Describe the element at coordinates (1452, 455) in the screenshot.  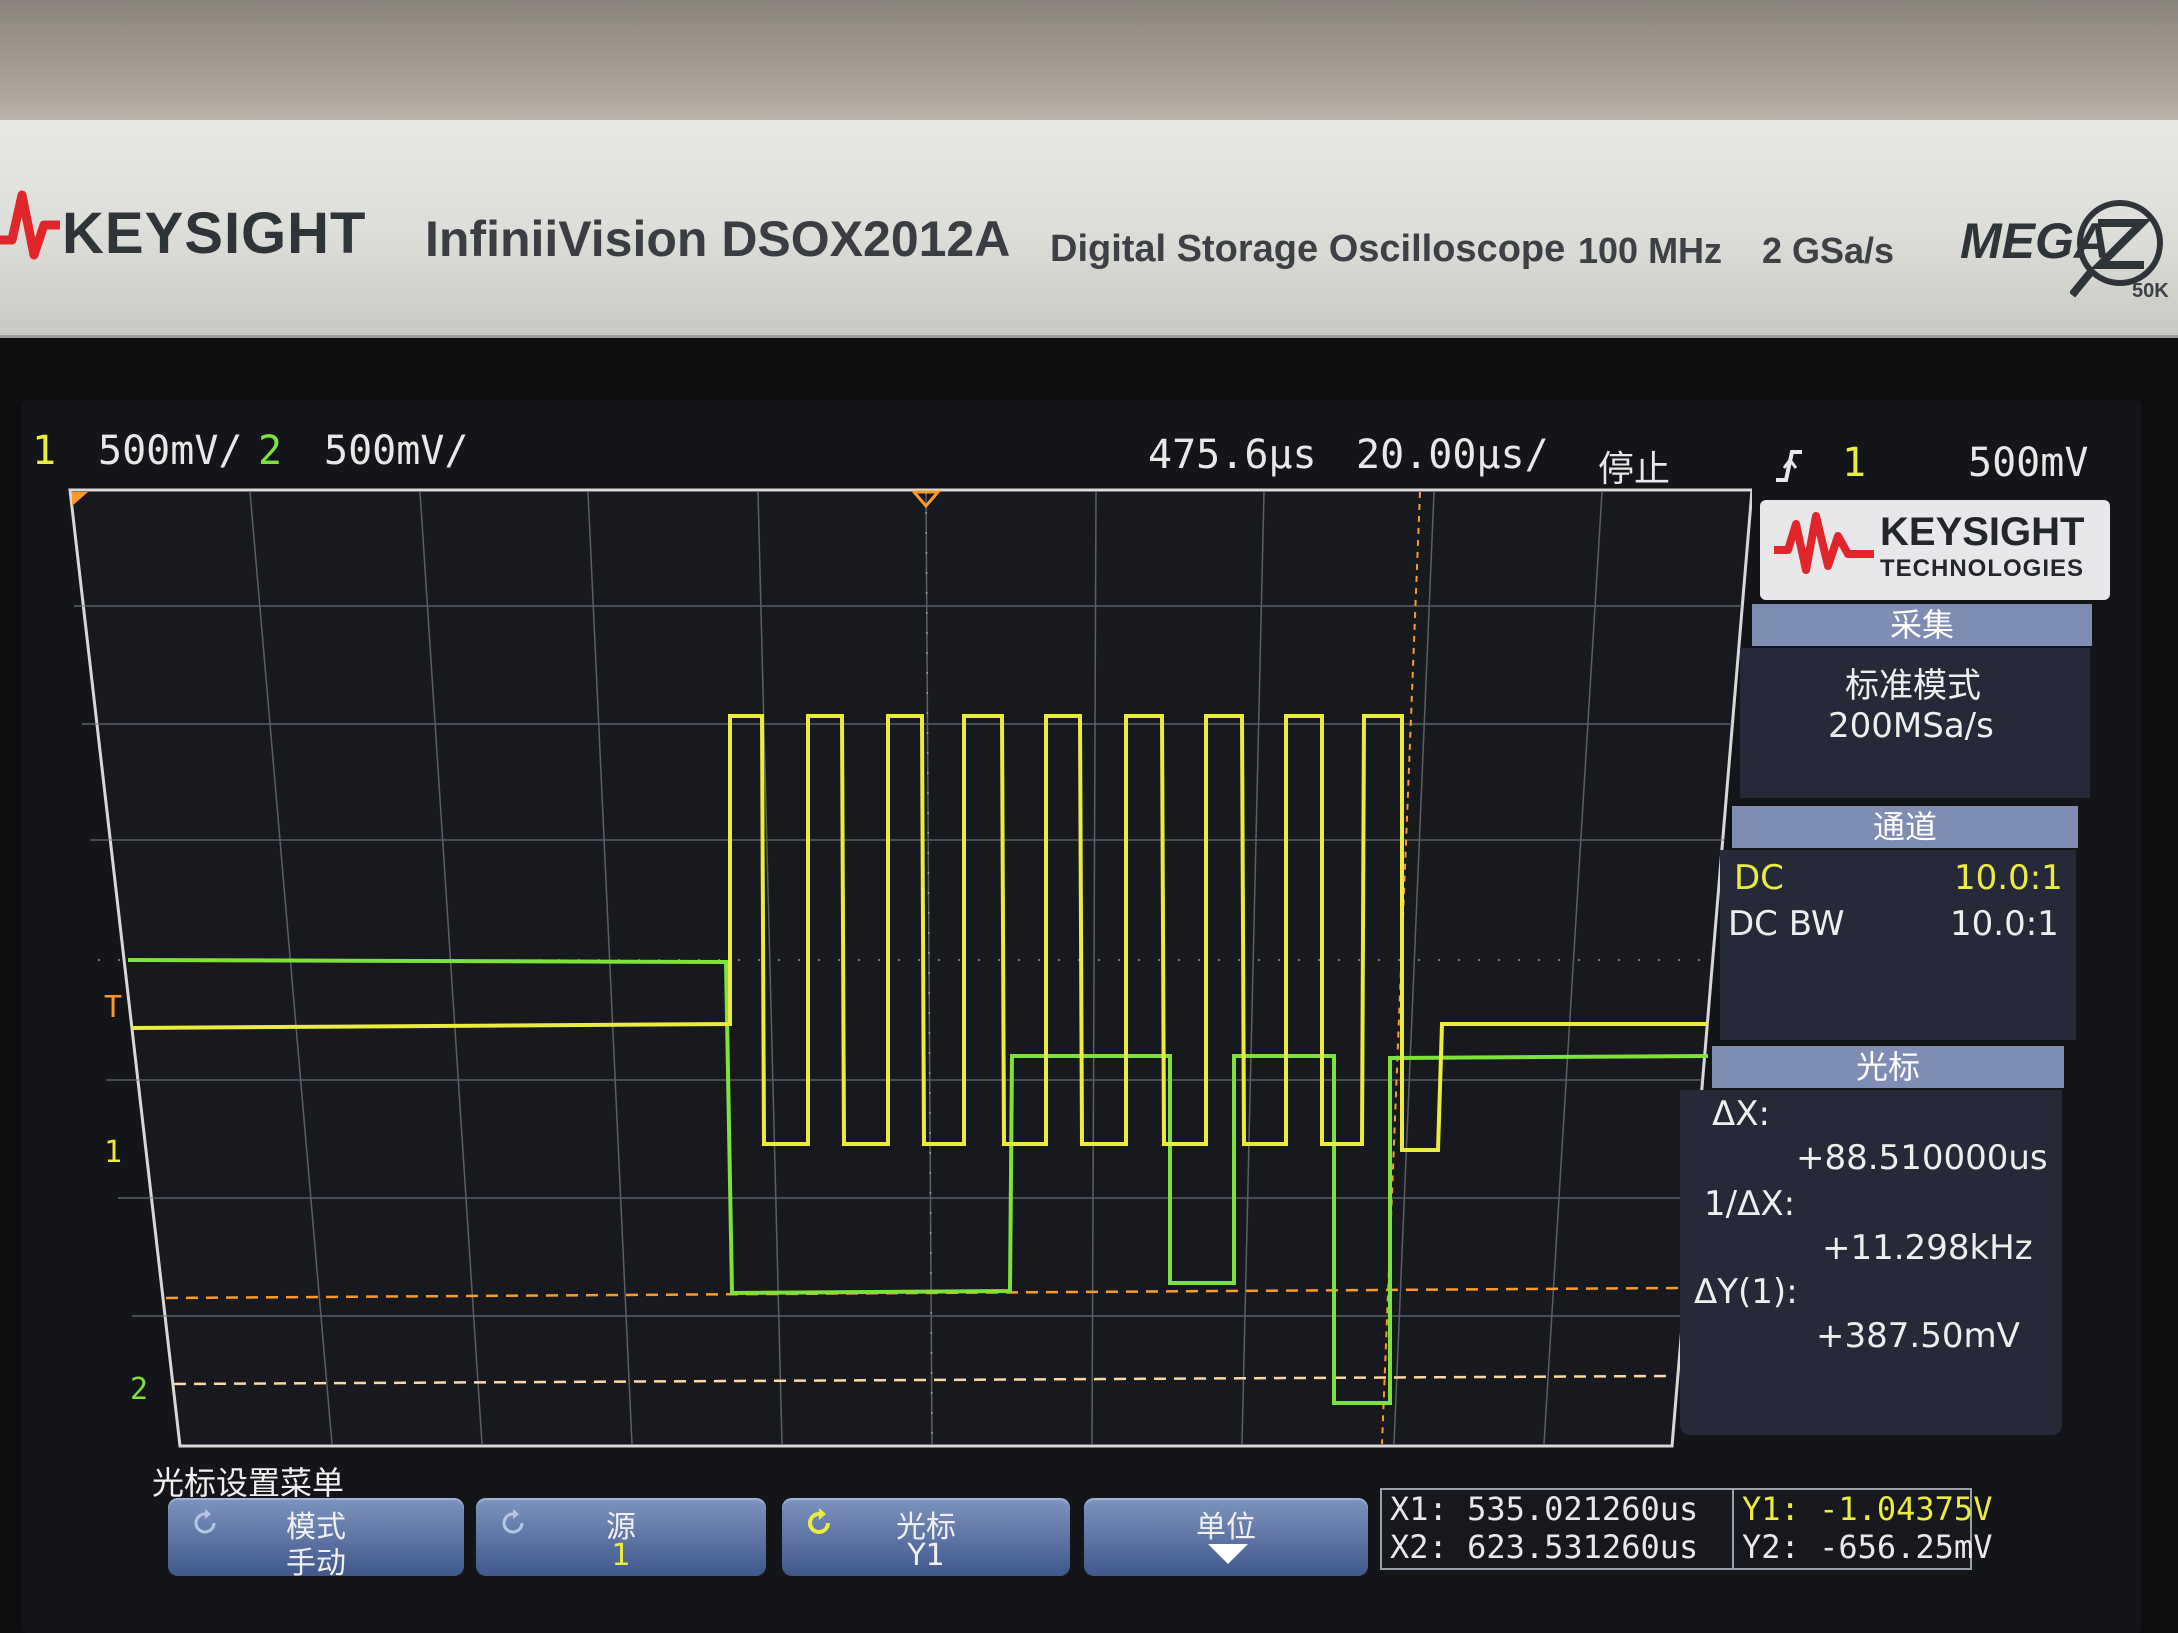
I see `timebase-scale: 20.00µs/` at that location.